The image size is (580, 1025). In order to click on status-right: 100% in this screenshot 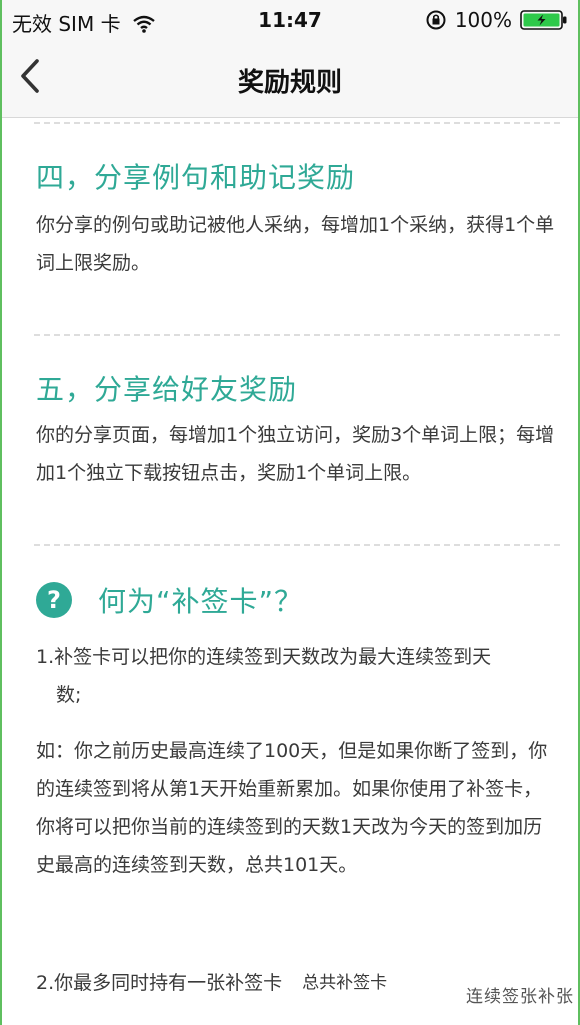, I will do `click(496, 20)`.